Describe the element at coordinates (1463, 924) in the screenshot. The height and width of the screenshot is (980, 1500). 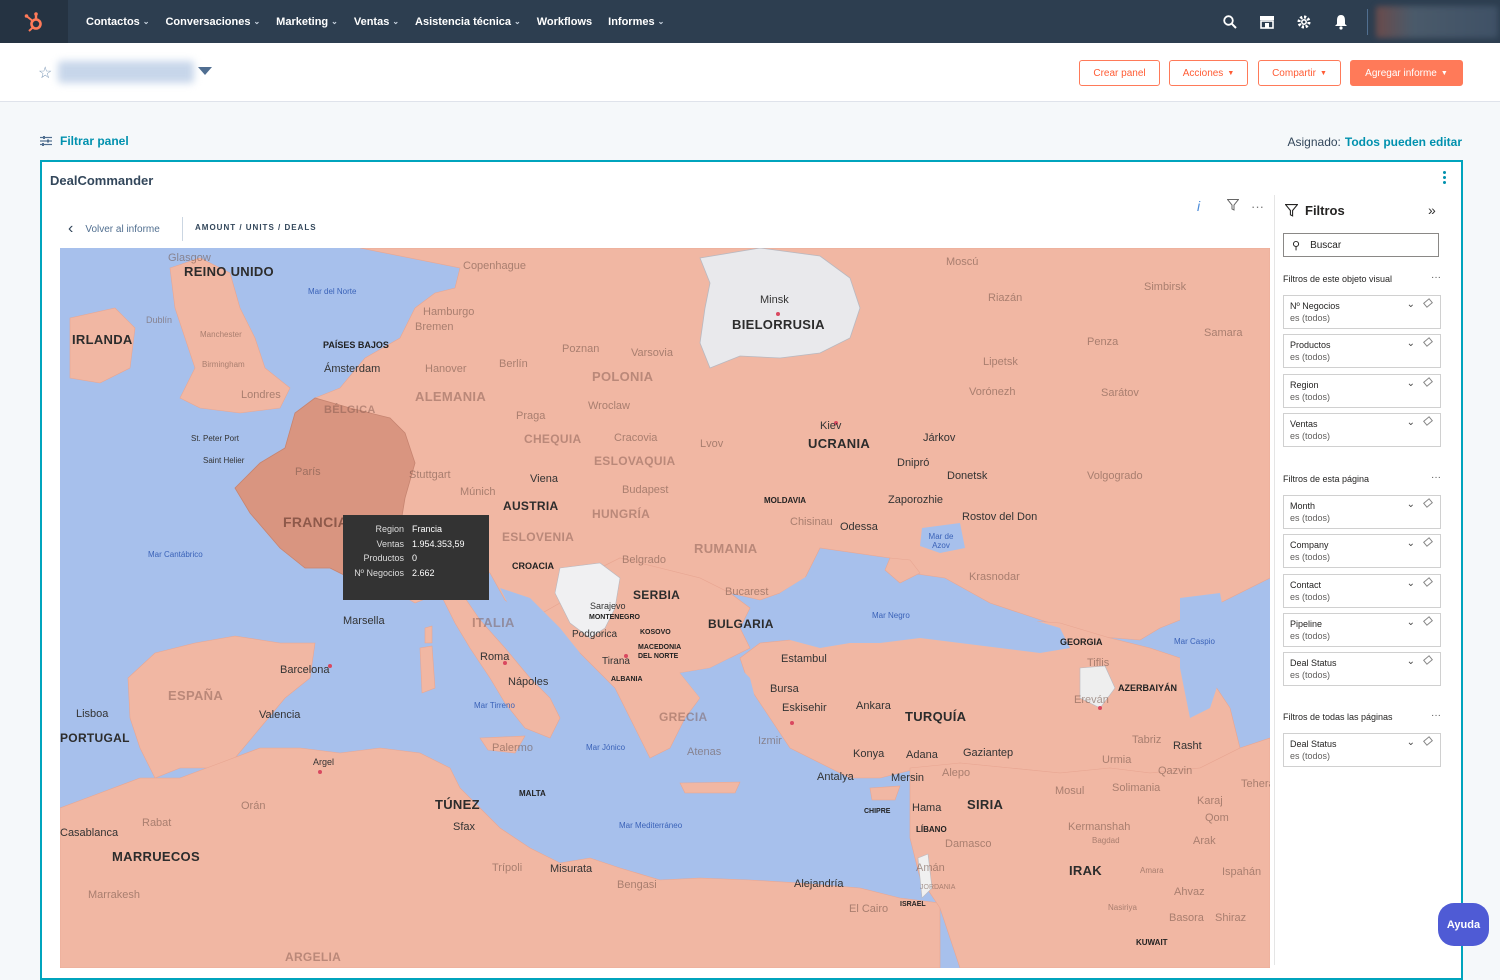
I see `help-button: Ayuda` at that location.